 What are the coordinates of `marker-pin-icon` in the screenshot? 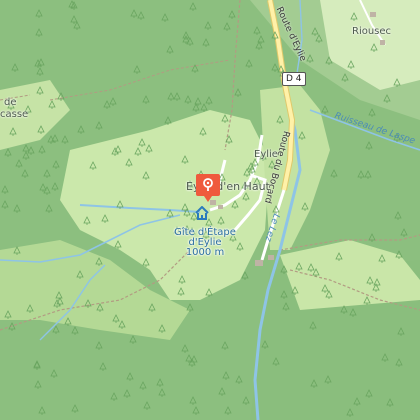 It's located at (208, 189).